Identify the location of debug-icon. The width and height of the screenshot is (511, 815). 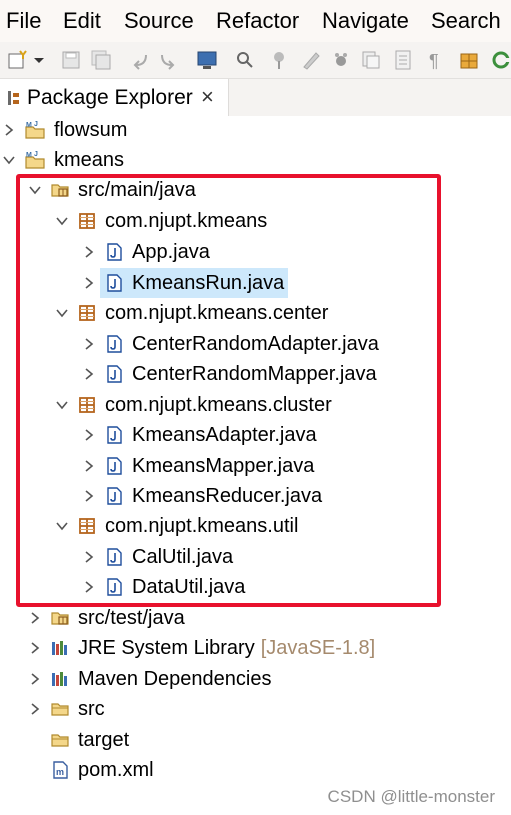
(341, 60).